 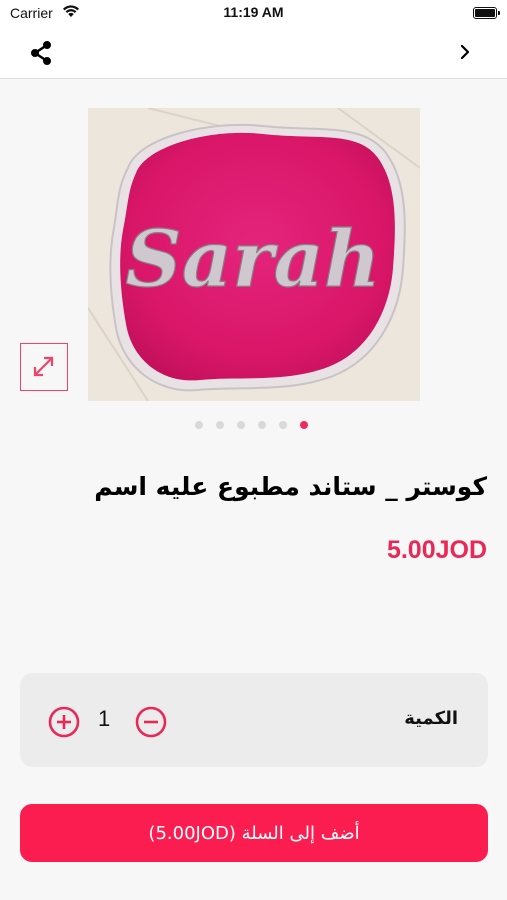 What do you see at coordinates (304, 425) in the screenshot?
I see `pager-dot-active` at bounding box center [304, 425].